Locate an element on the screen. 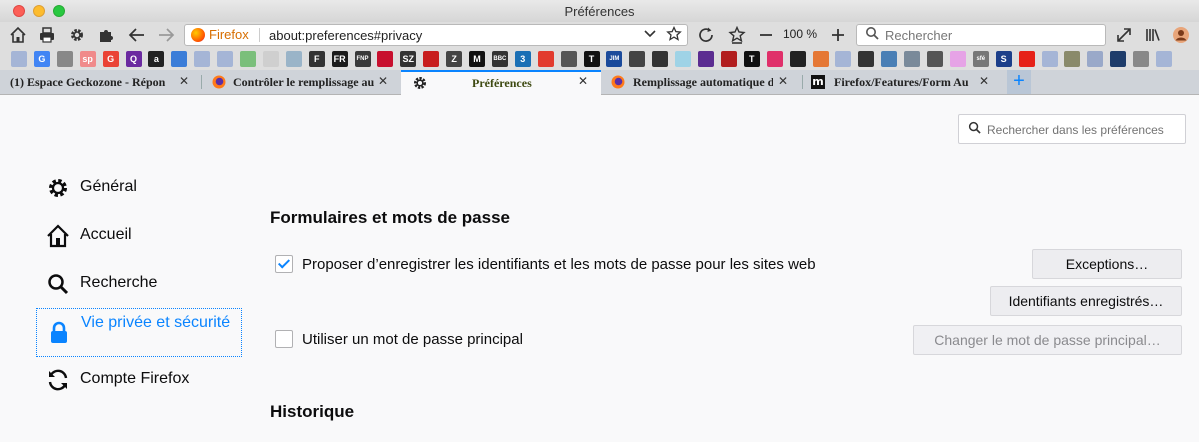  bookmark-star-add-icon is located at coordinates (737, 35).